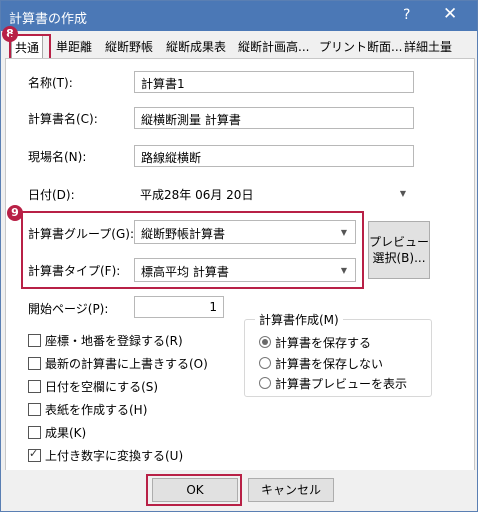 This screenshot has width=478, height=512. Describe the element at coordinates (428, 46) in the screenshot. I see `tab-detailed-volume: 詳細土量` at that location.